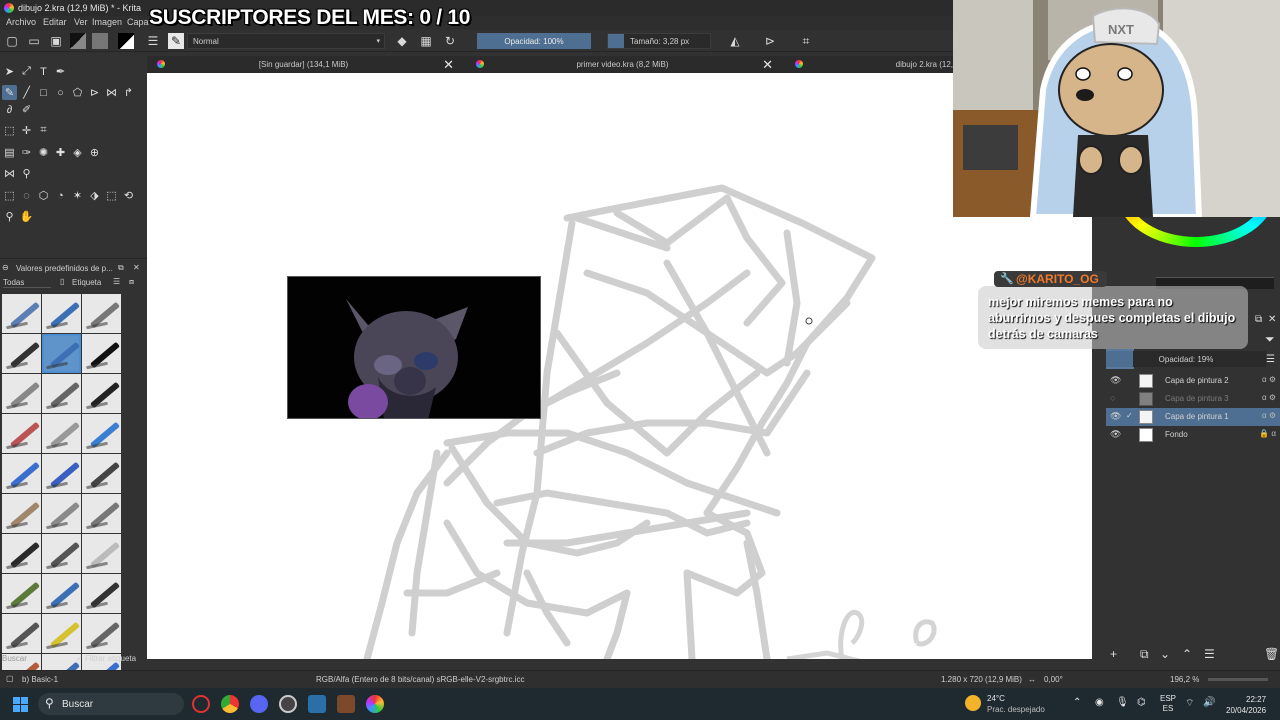  Describe the element at coordinates (770, 41) in the screenshot. I see `mirror-vertical-icon: ⊳` at that location.